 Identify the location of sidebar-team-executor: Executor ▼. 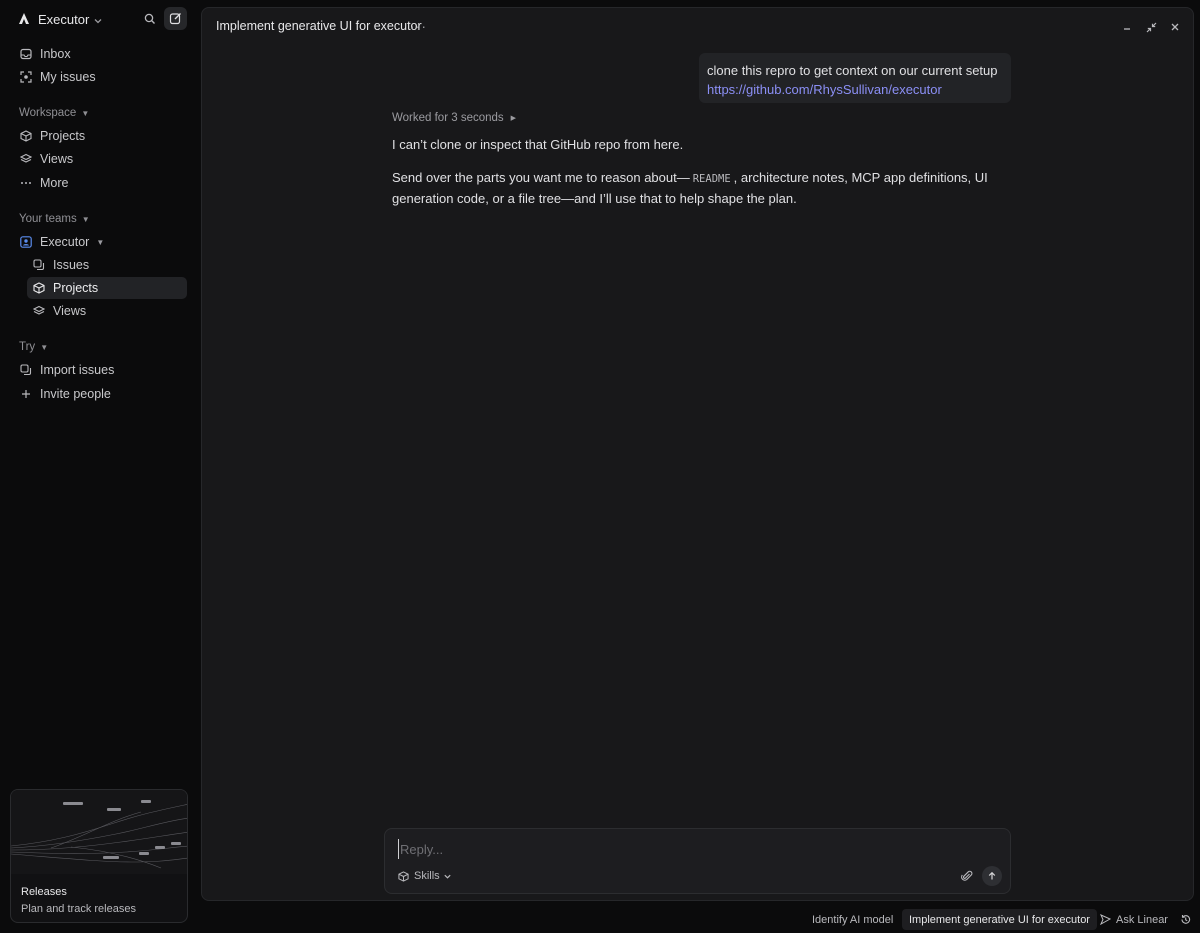
(99, 242).